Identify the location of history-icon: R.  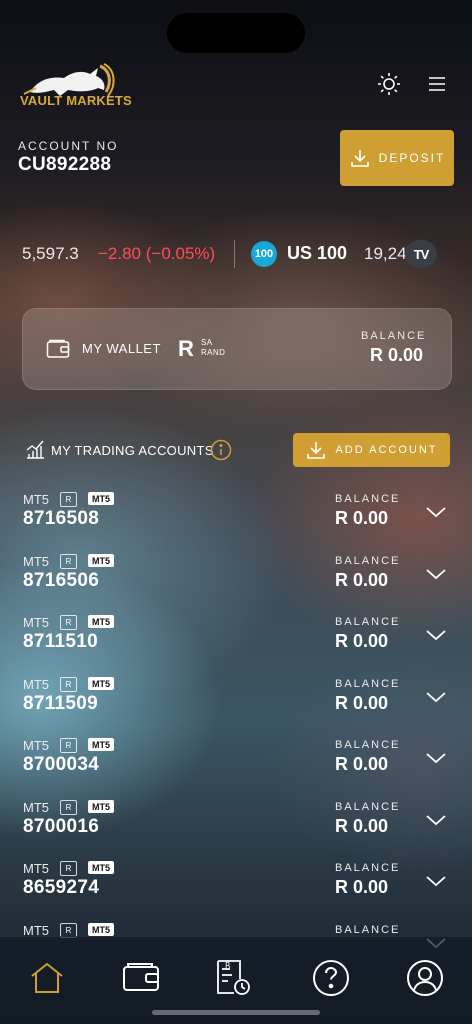
(232, 978).